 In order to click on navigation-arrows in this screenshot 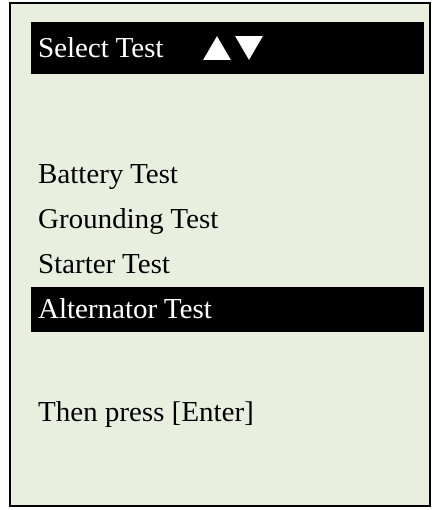, I will do `click(233, 48)`.